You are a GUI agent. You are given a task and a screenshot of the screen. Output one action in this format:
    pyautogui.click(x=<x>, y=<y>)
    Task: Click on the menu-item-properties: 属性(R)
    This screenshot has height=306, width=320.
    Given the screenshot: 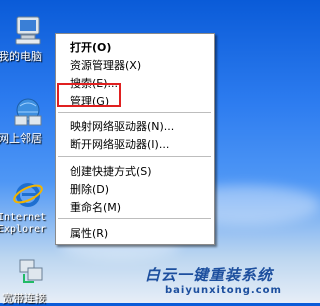 What is the action you would take?
    pyautogui.click(x=135, y=232)
    